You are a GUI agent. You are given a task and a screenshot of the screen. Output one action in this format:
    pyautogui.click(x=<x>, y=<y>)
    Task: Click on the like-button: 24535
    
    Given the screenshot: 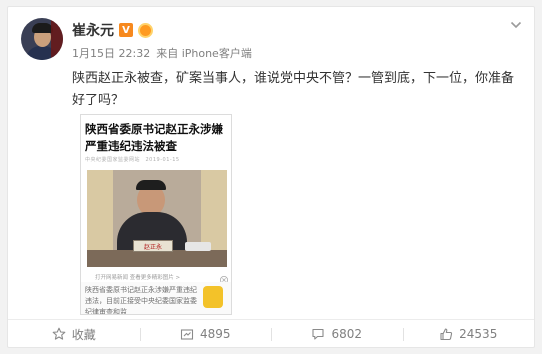 What is the action you would take?
    pyautogui.click(x=468, y=334)
    